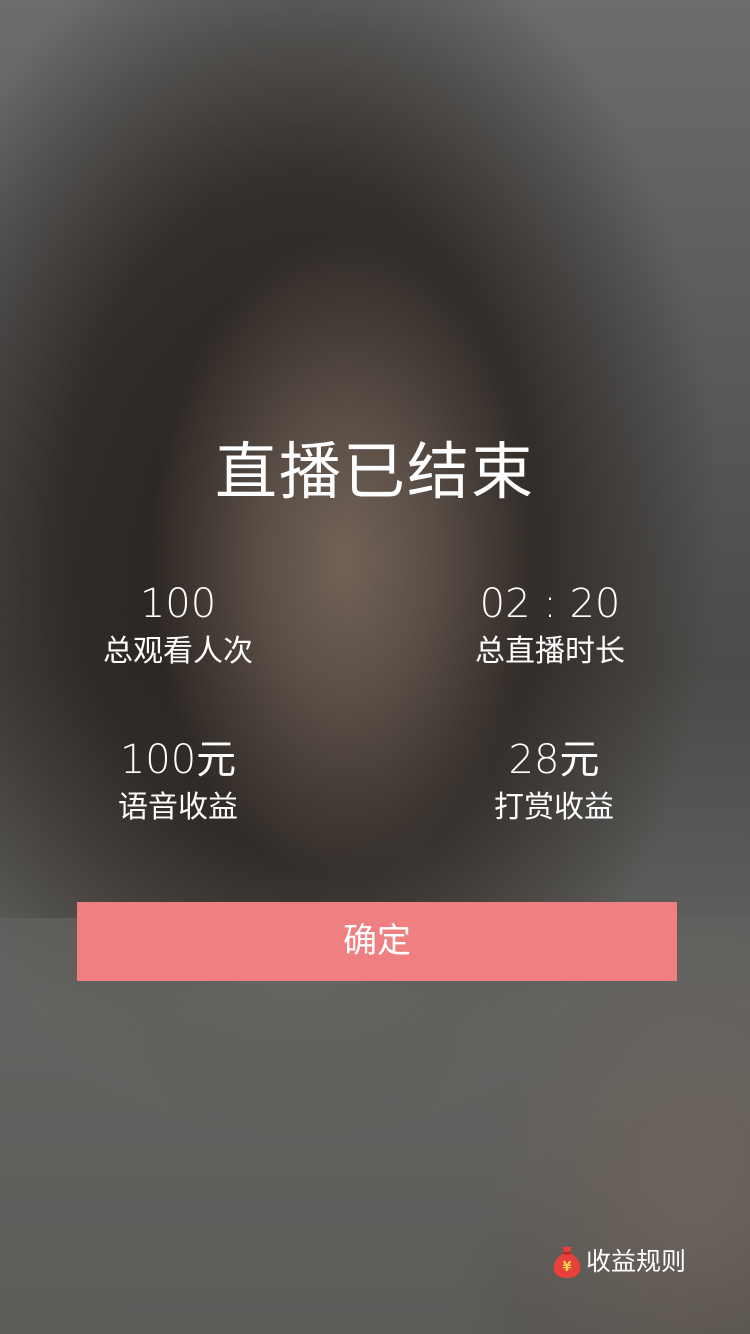  What do you see at coordinates (178, 651) in the screenshot?
I see `stat-label: 总观看人次` at bounding box center [178, 651].